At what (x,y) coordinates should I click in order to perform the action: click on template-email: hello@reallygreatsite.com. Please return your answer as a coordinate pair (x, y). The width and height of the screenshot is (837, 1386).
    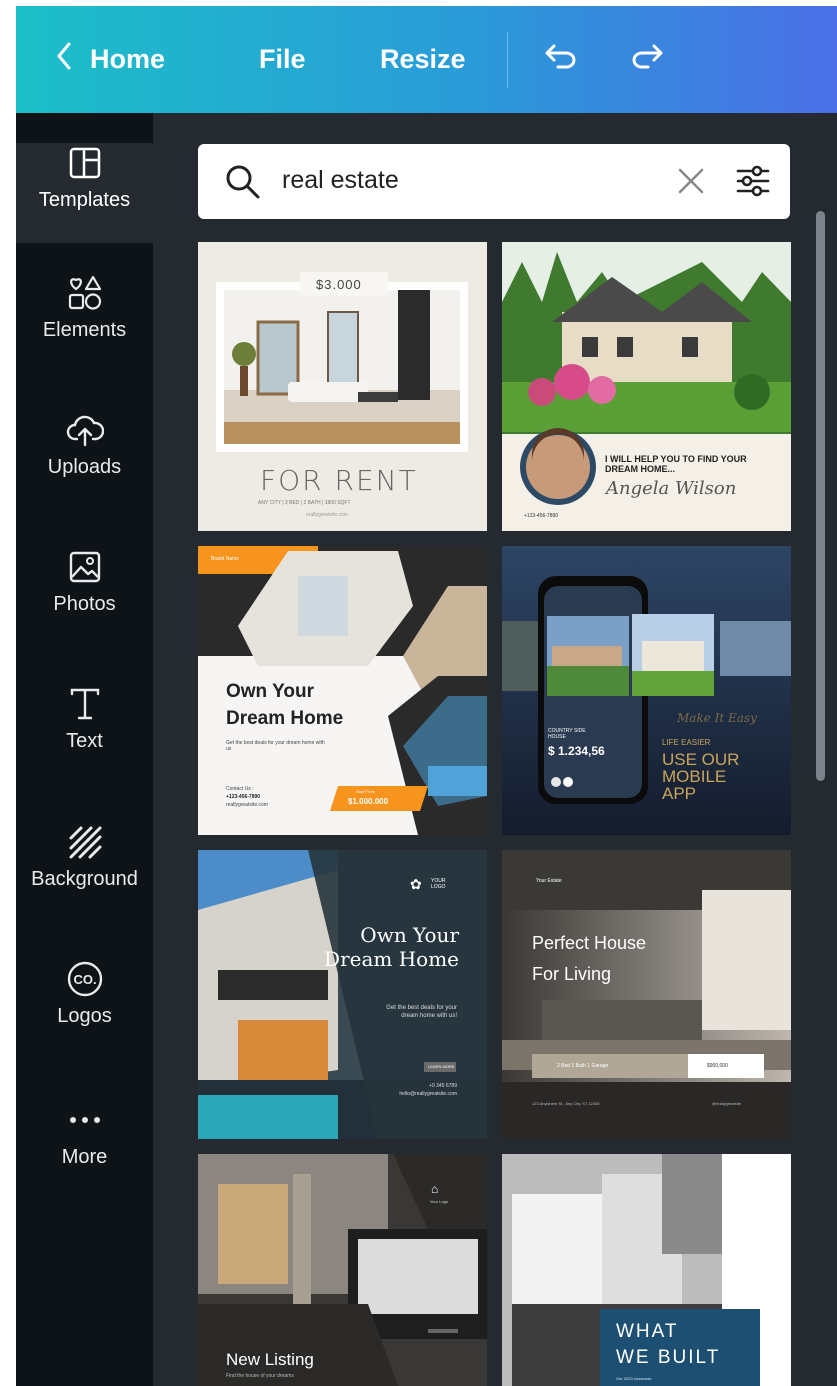
    Looking at the image, I should click on (428, 1094).